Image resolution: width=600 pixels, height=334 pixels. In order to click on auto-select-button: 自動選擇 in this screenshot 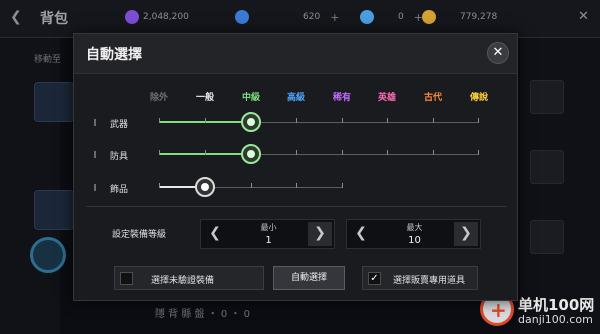, I will do `click(309, 278)`.